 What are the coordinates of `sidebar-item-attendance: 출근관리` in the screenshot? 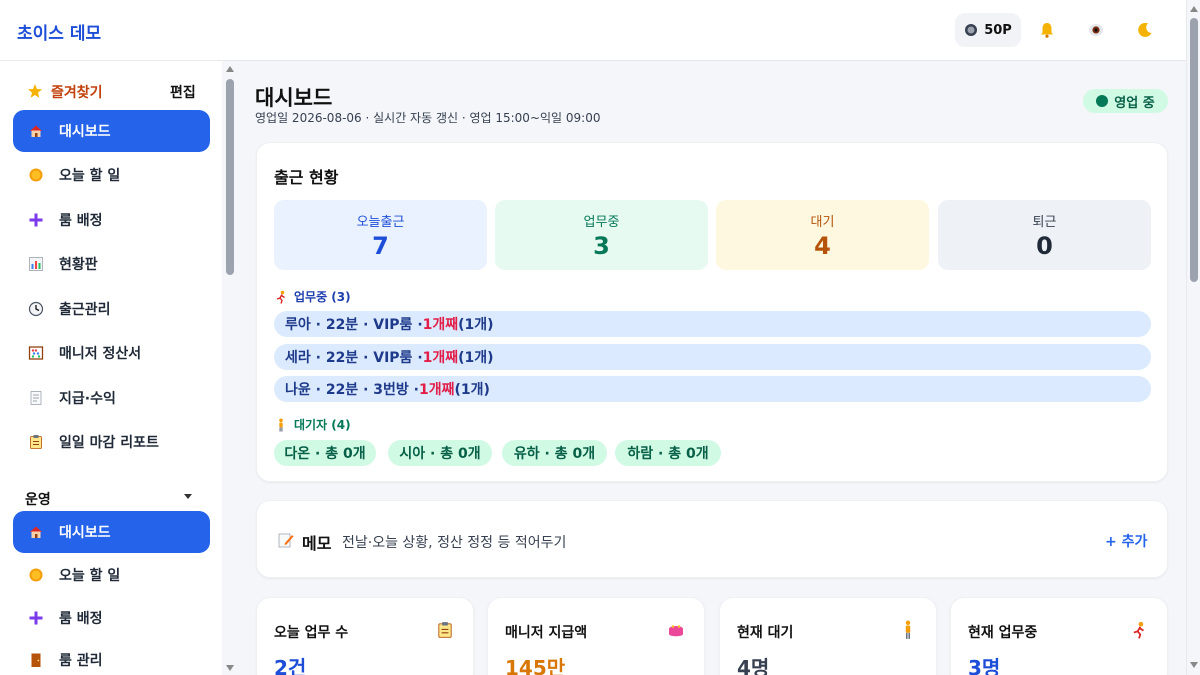 It's located at (111, 309).